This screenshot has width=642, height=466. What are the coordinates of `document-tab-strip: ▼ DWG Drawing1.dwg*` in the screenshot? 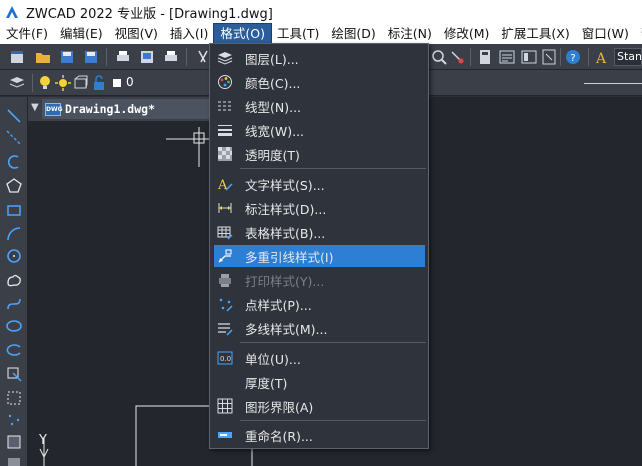 It's located at (128, 109).